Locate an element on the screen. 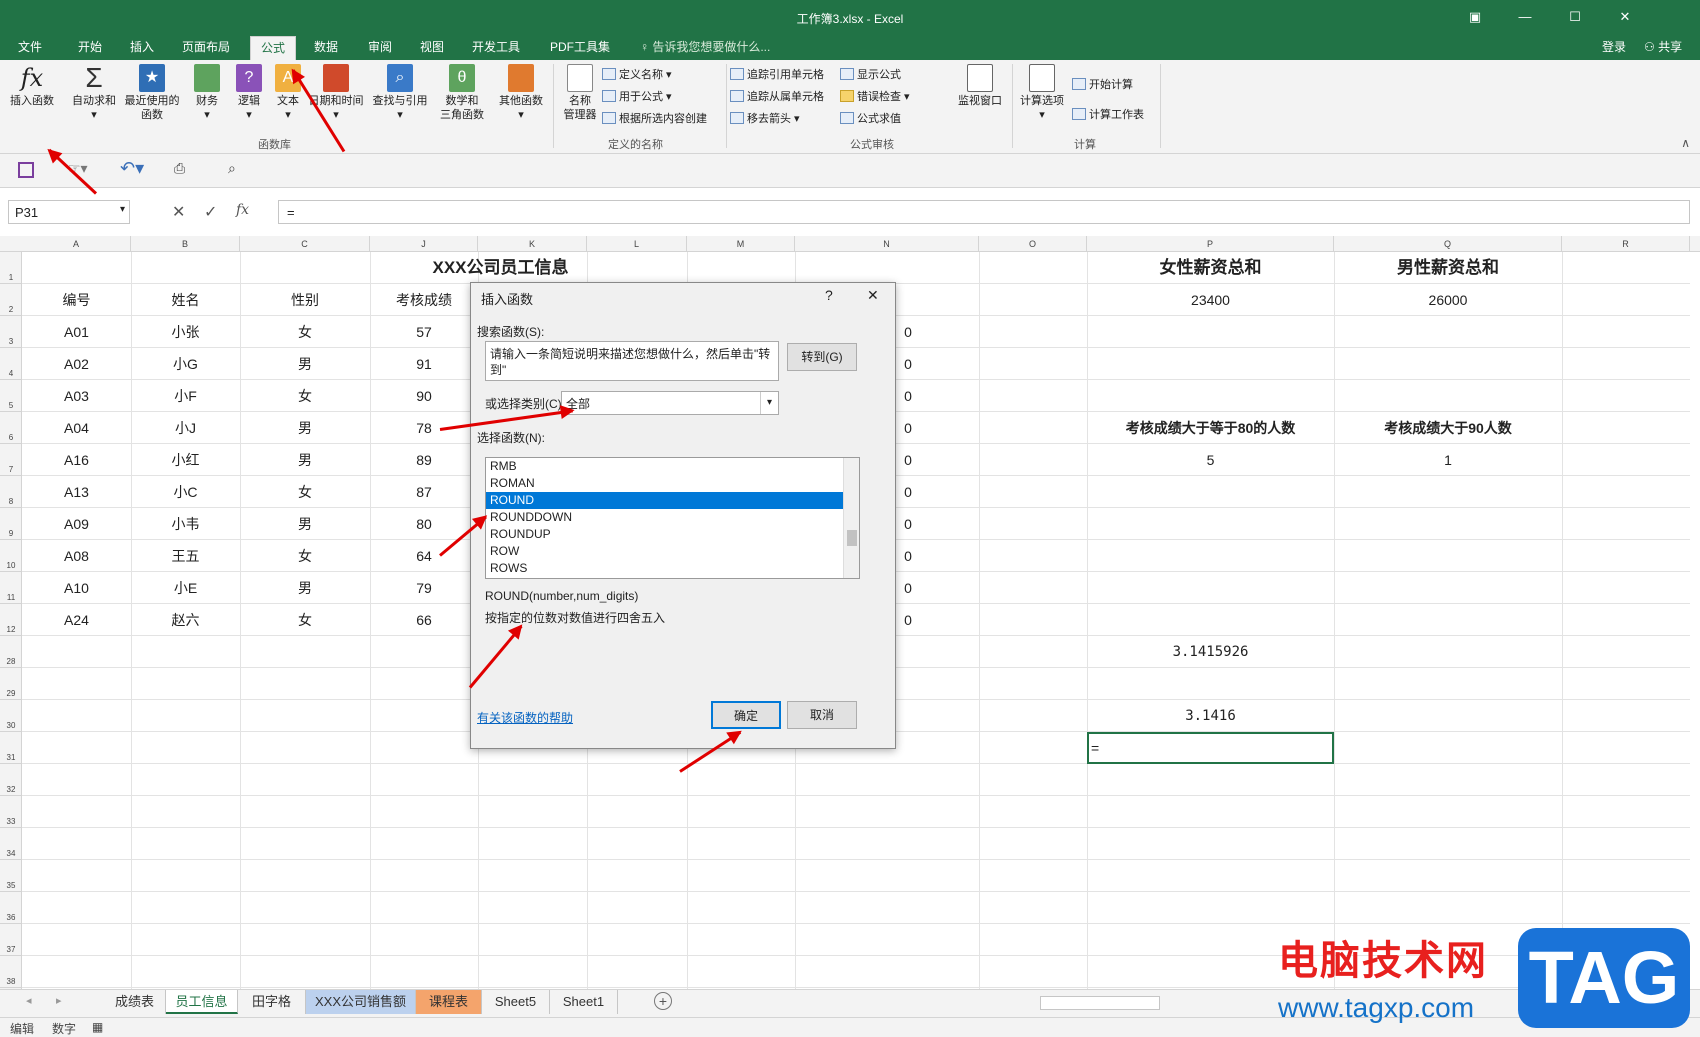 The image size is (1700, 1037). rounded-value-cell: 3.1416 is located at coordinates (1210, 716).